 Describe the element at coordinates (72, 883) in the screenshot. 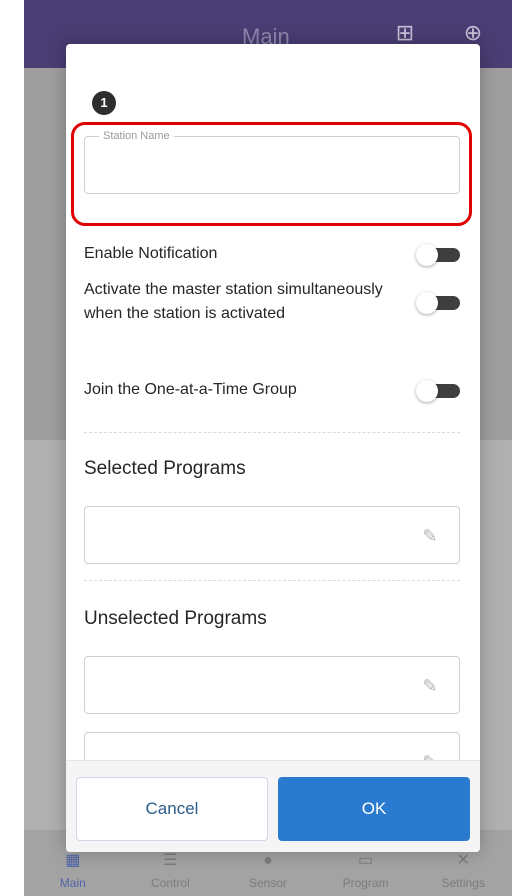

I see `nav-label: Main` at that location.